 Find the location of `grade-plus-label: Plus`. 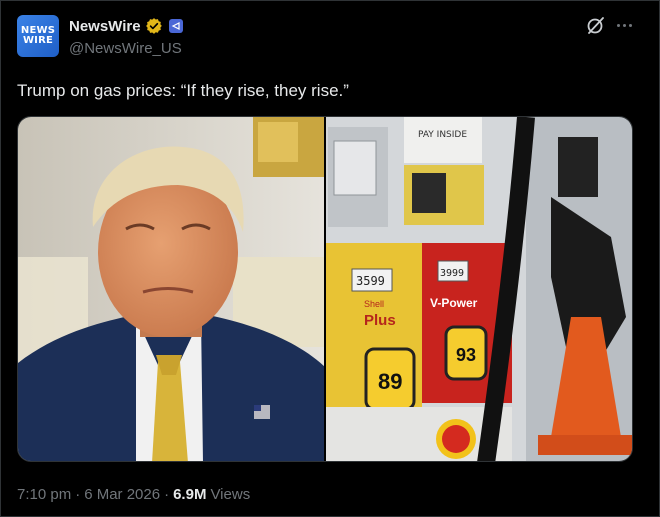

grade-plus-label: Plus is located at coordinates (380, 320).